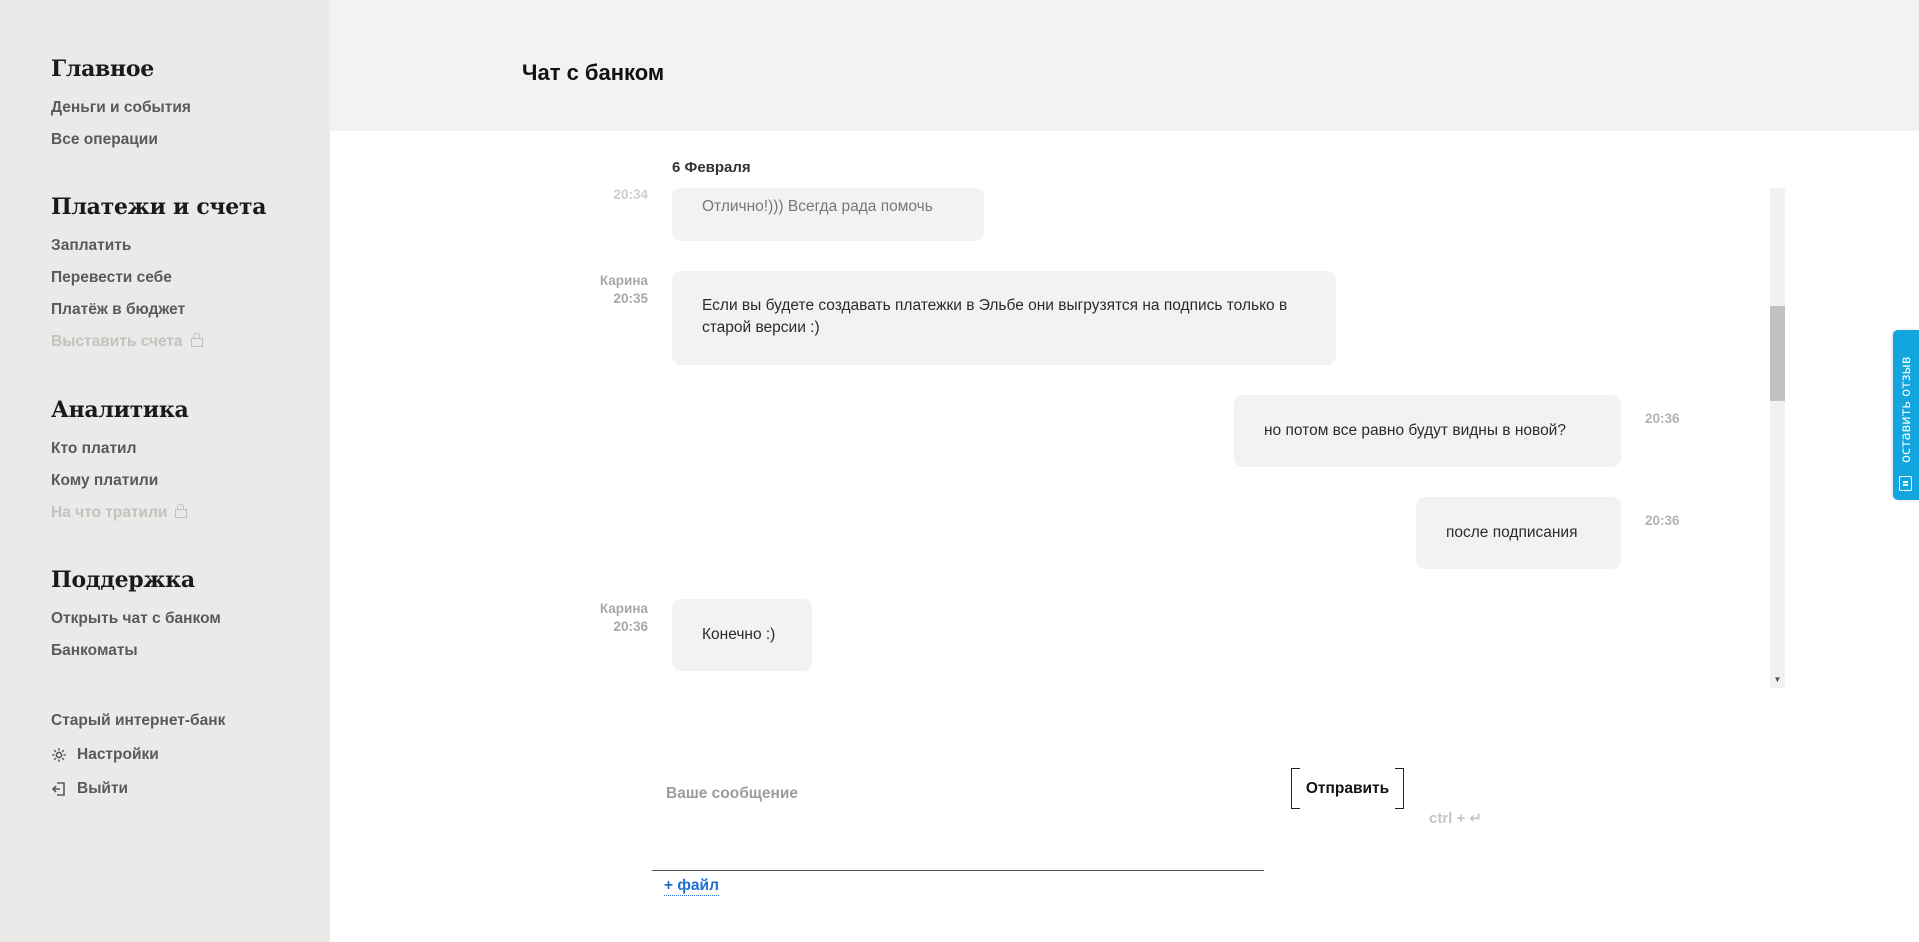  I want to click on sidebar-footer: Старый интернет-банк Настройки Выйти, so click(138, 755).